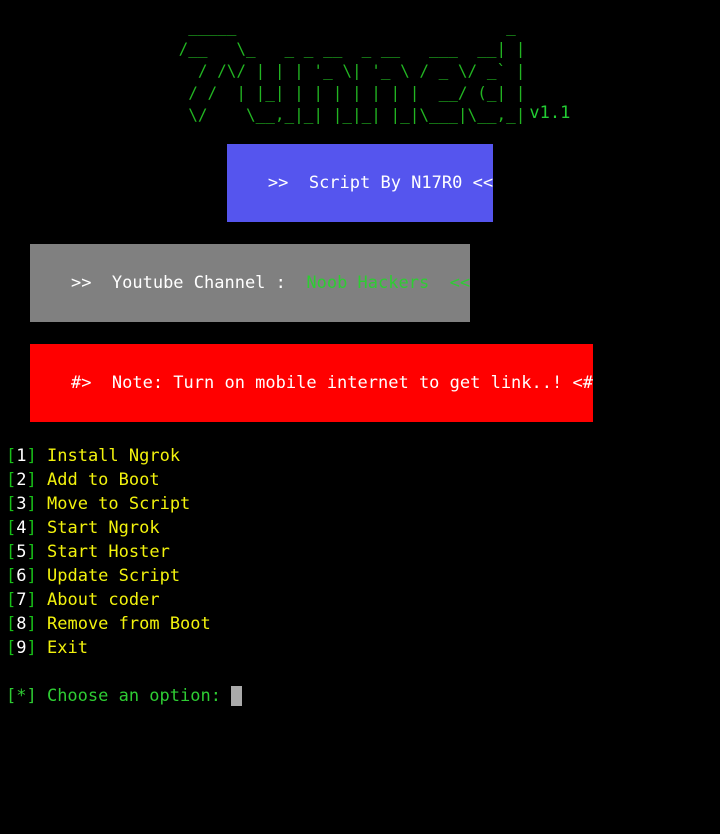 This screenshot has height=834, width=720. What do you see at coordinates (129, 624) in the screenshot?
I see `menu-item-label: Remove from Boot` at bounding box center [129, 624].